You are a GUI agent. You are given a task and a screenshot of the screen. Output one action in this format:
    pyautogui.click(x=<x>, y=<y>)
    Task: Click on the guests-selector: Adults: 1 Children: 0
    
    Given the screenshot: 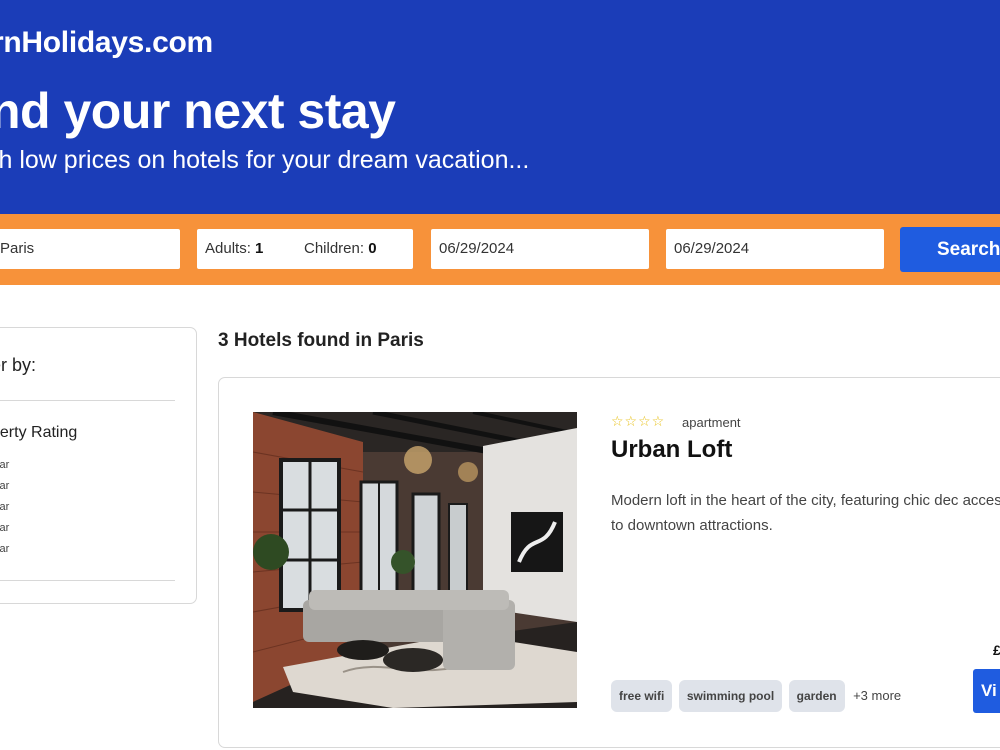 What is the action you would take?
    pyautogui.click(x=305, y=249)
    